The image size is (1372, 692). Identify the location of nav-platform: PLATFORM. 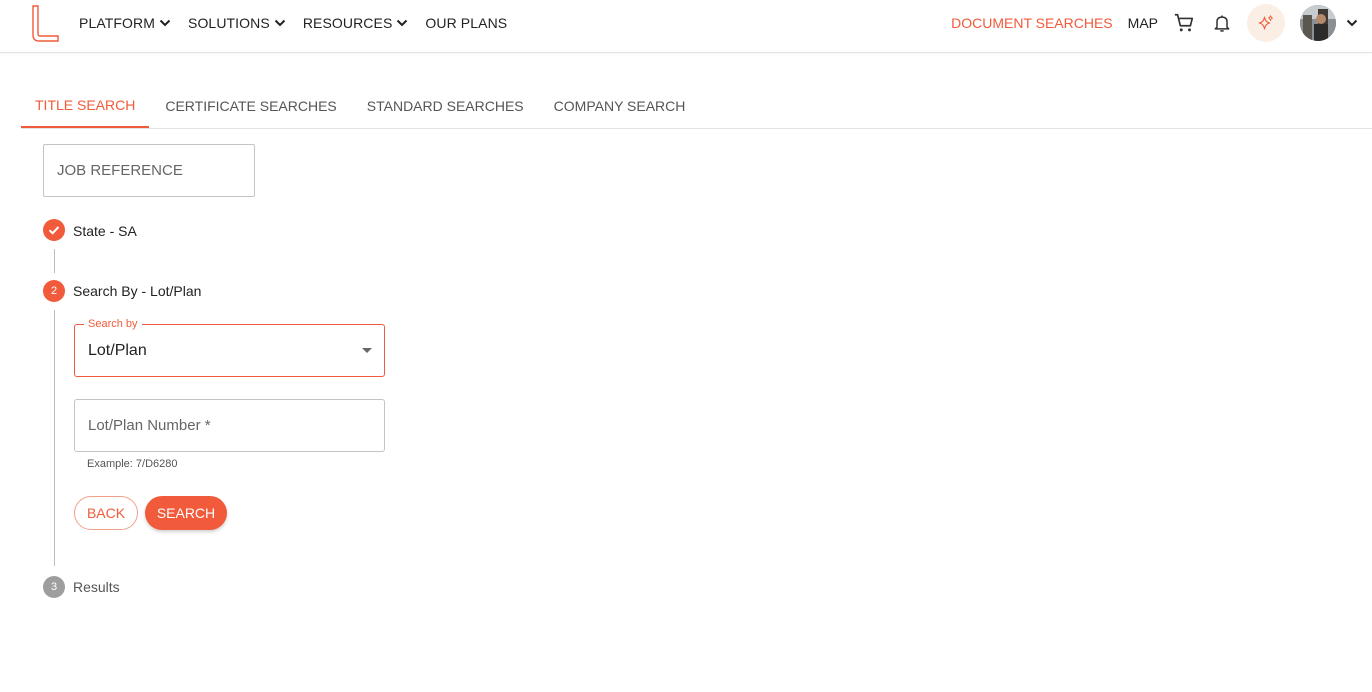
(125, 23).